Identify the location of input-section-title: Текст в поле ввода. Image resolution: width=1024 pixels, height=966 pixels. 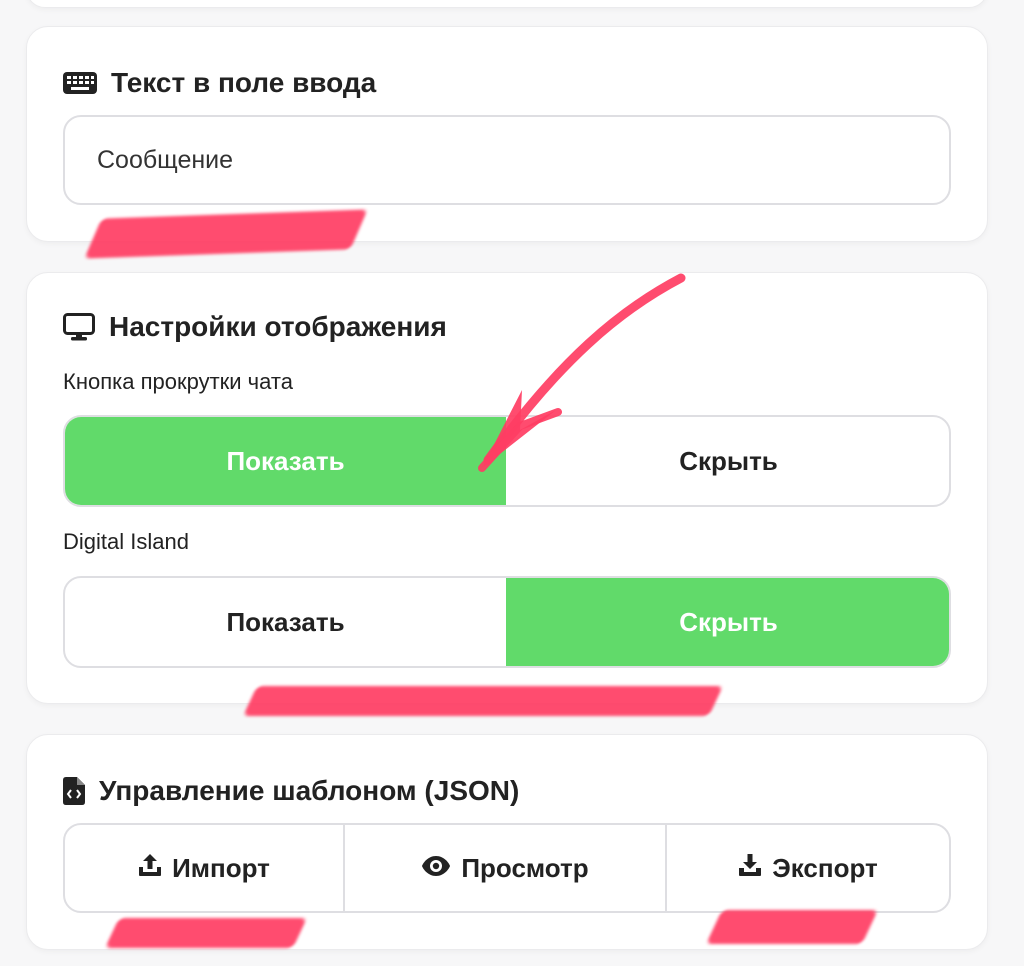
(244, 82).